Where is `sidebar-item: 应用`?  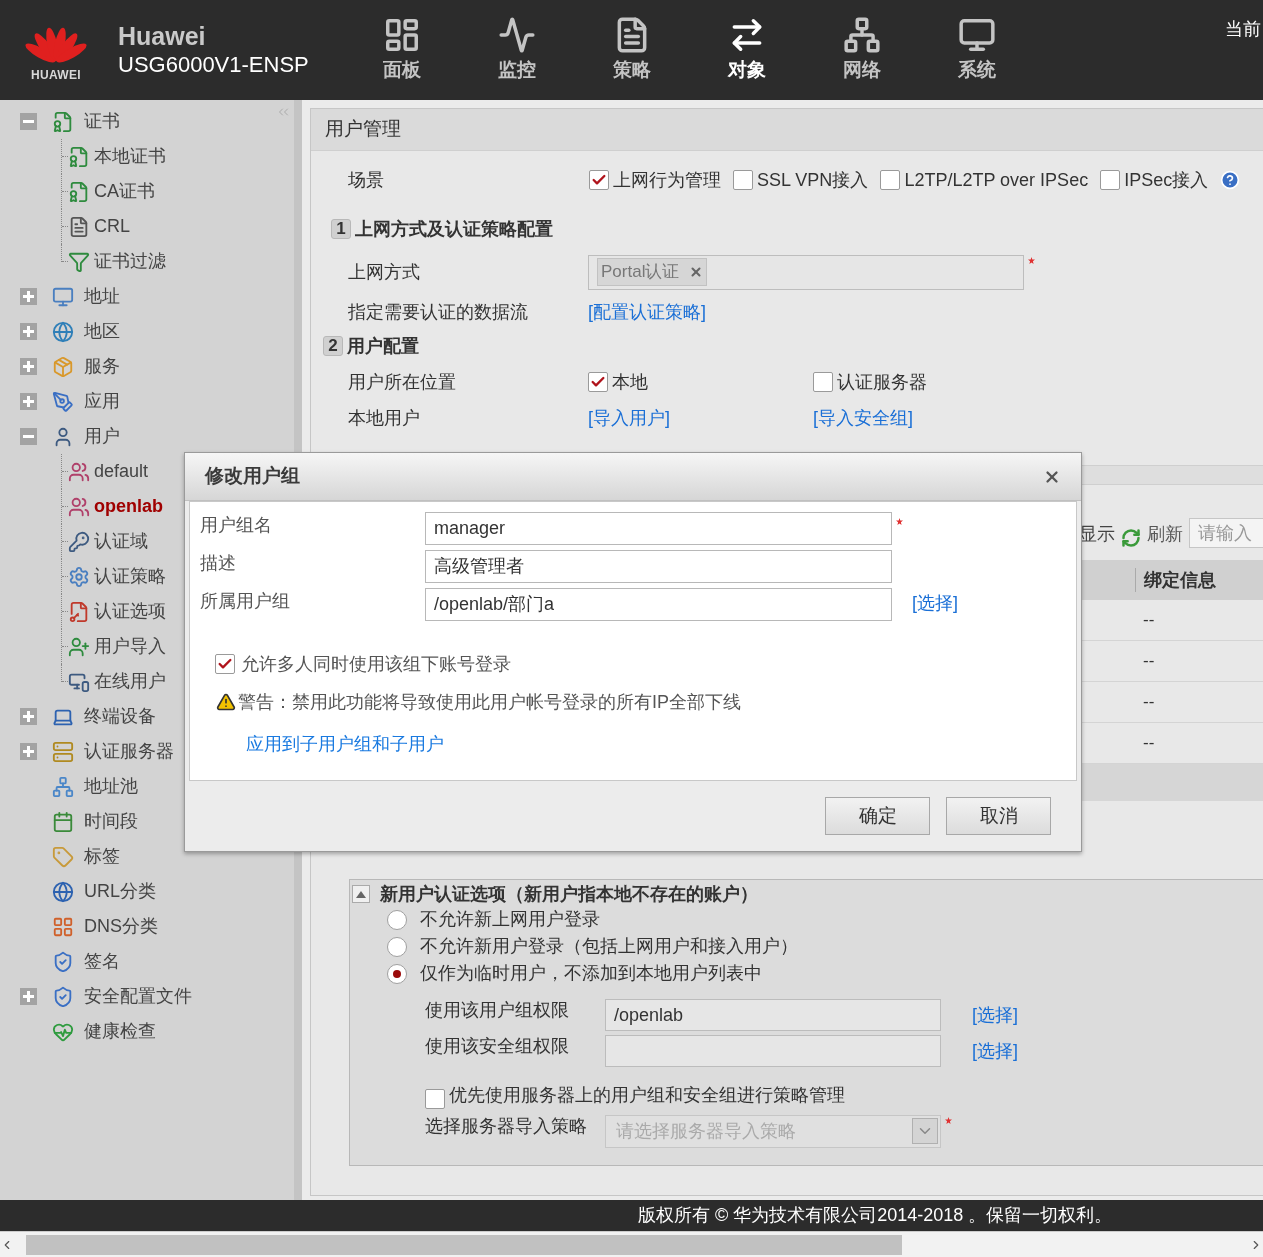
sidebar-item: 应用 is located at coordinates (102, 401).